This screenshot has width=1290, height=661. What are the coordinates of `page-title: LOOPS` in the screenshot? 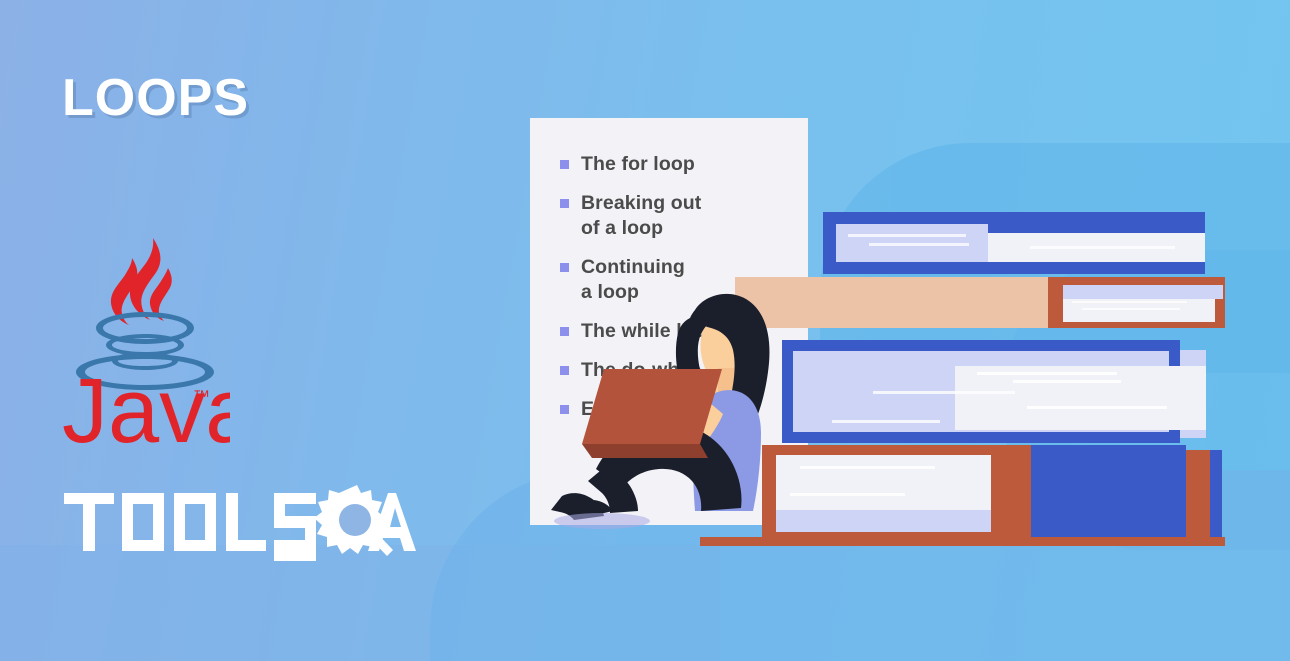 It's located at (156, 98).